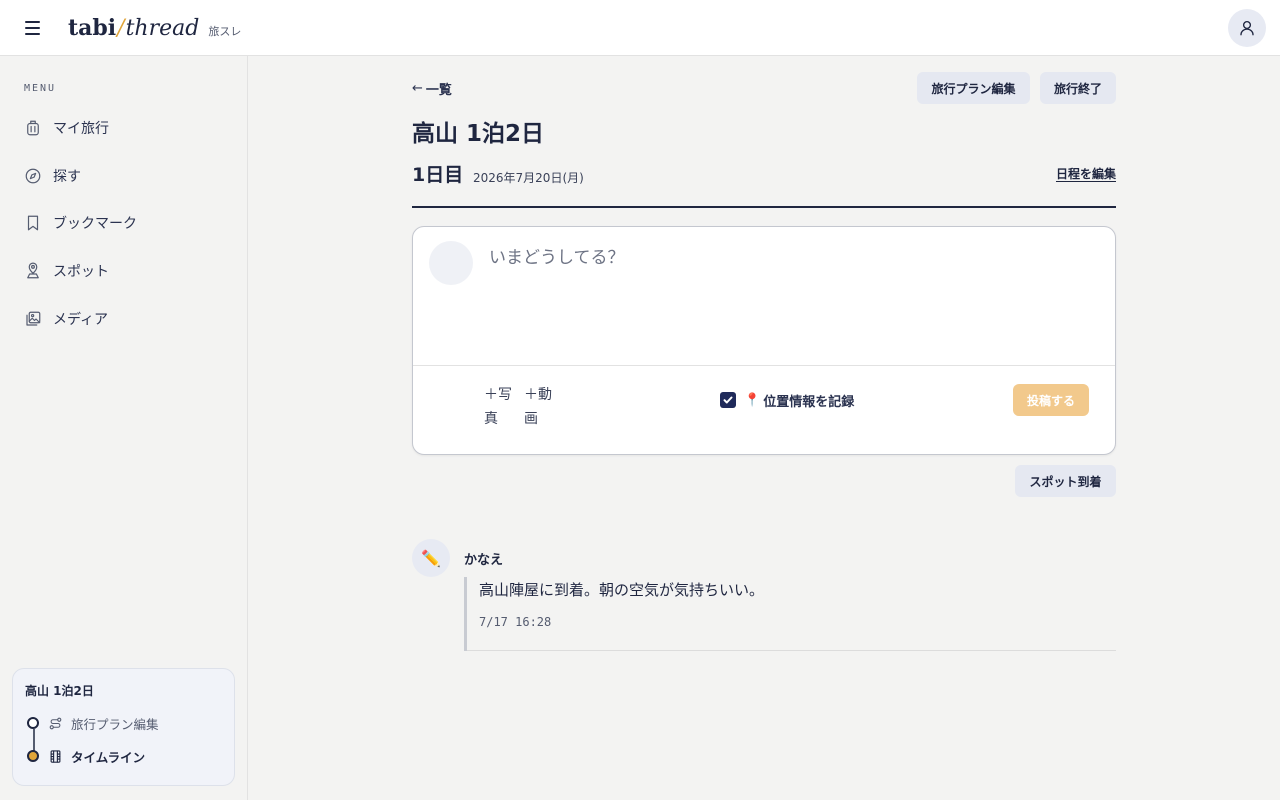 This screenshot has width=1280, height=800. Describe the element at coordinates (67, 177) in the screenshot. I see `sidebar-item-label: 探す` at that location.